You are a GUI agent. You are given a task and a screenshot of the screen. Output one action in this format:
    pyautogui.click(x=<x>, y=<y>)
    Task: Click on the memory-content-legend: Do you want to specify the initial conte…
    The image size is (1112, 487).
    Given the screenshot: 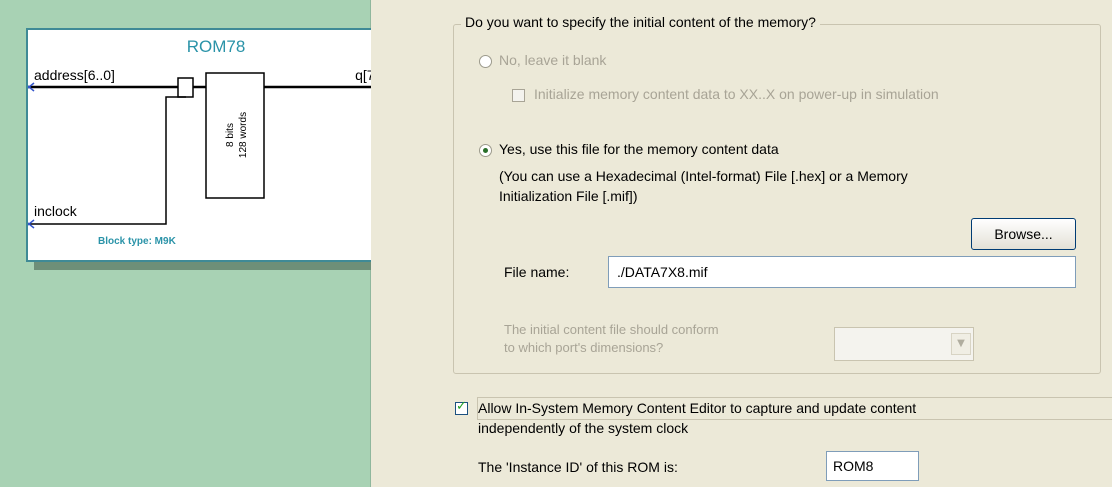 What is the action you would take?
    pyautogui.click(x=640, y=22)
    